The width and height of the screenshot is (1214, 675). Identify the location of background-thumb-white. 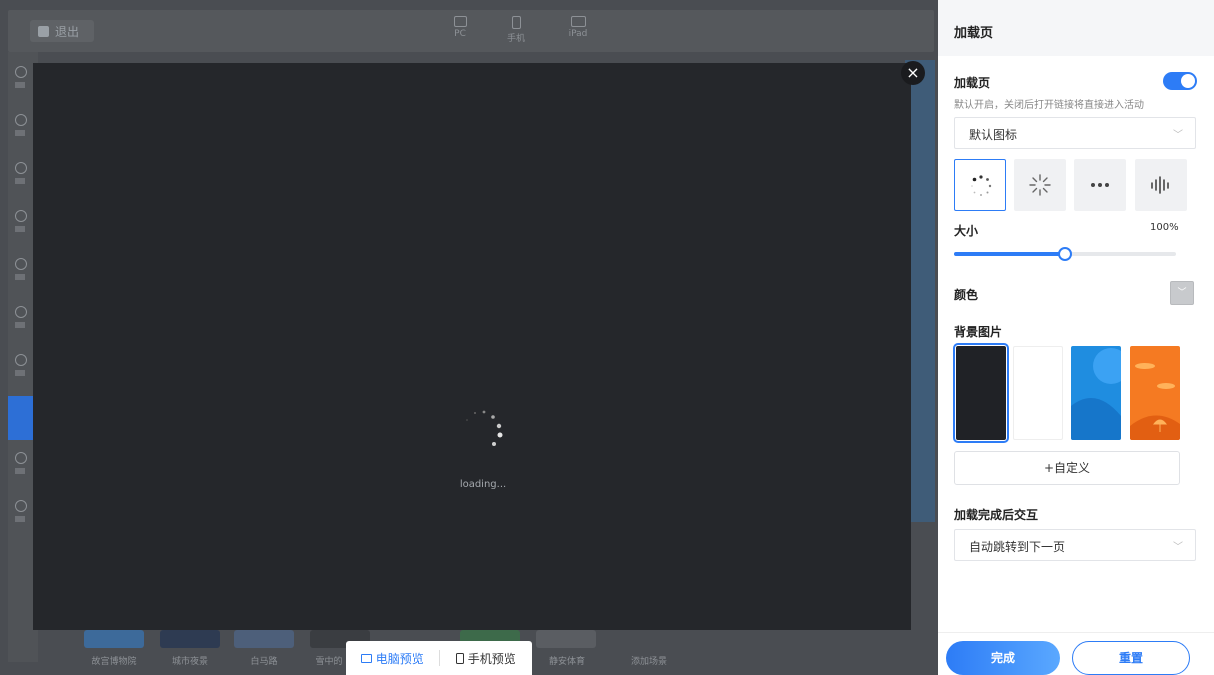
(1038, 393).